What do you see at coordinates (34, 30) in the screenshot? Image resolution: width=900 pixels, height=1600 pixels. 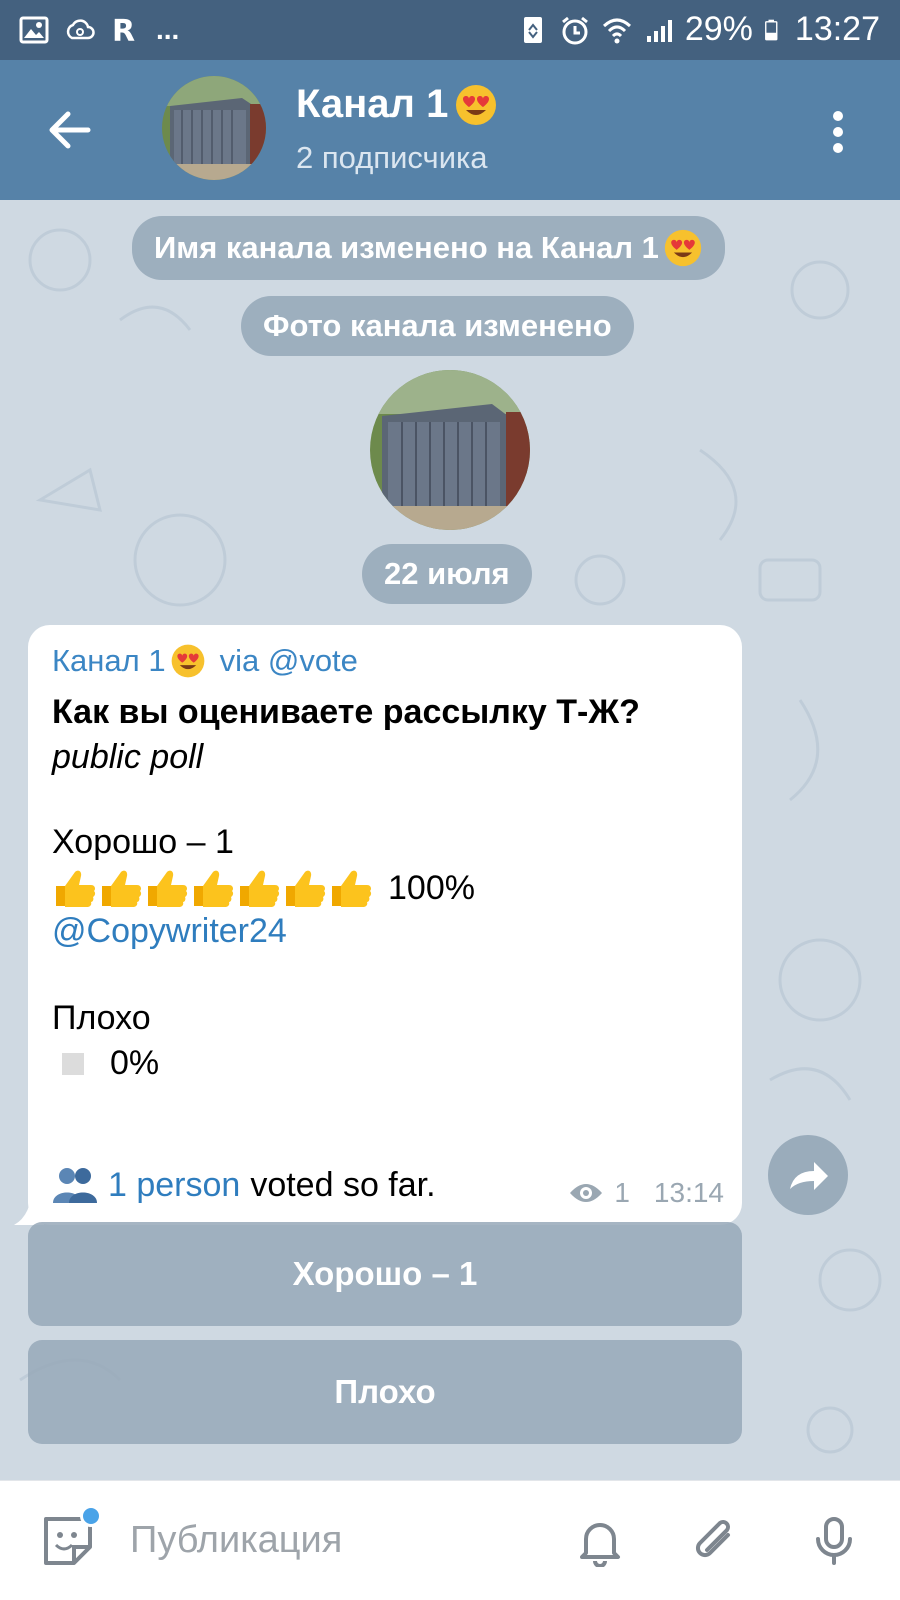 I see `gallery-icon` at bounding box center [34, 30].